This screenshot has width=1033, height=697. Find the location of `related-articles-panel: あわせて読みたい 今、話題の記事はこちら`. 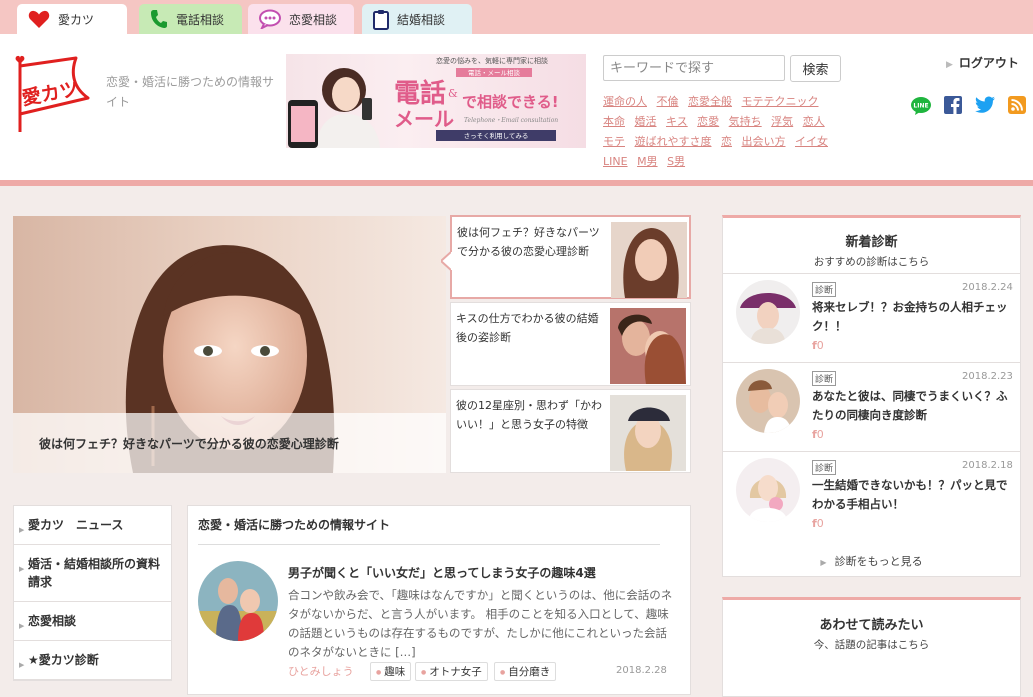

related-articles-panel: あわせて読みたい 今、話題の記事はこちら is located at coordinates (871, 647).